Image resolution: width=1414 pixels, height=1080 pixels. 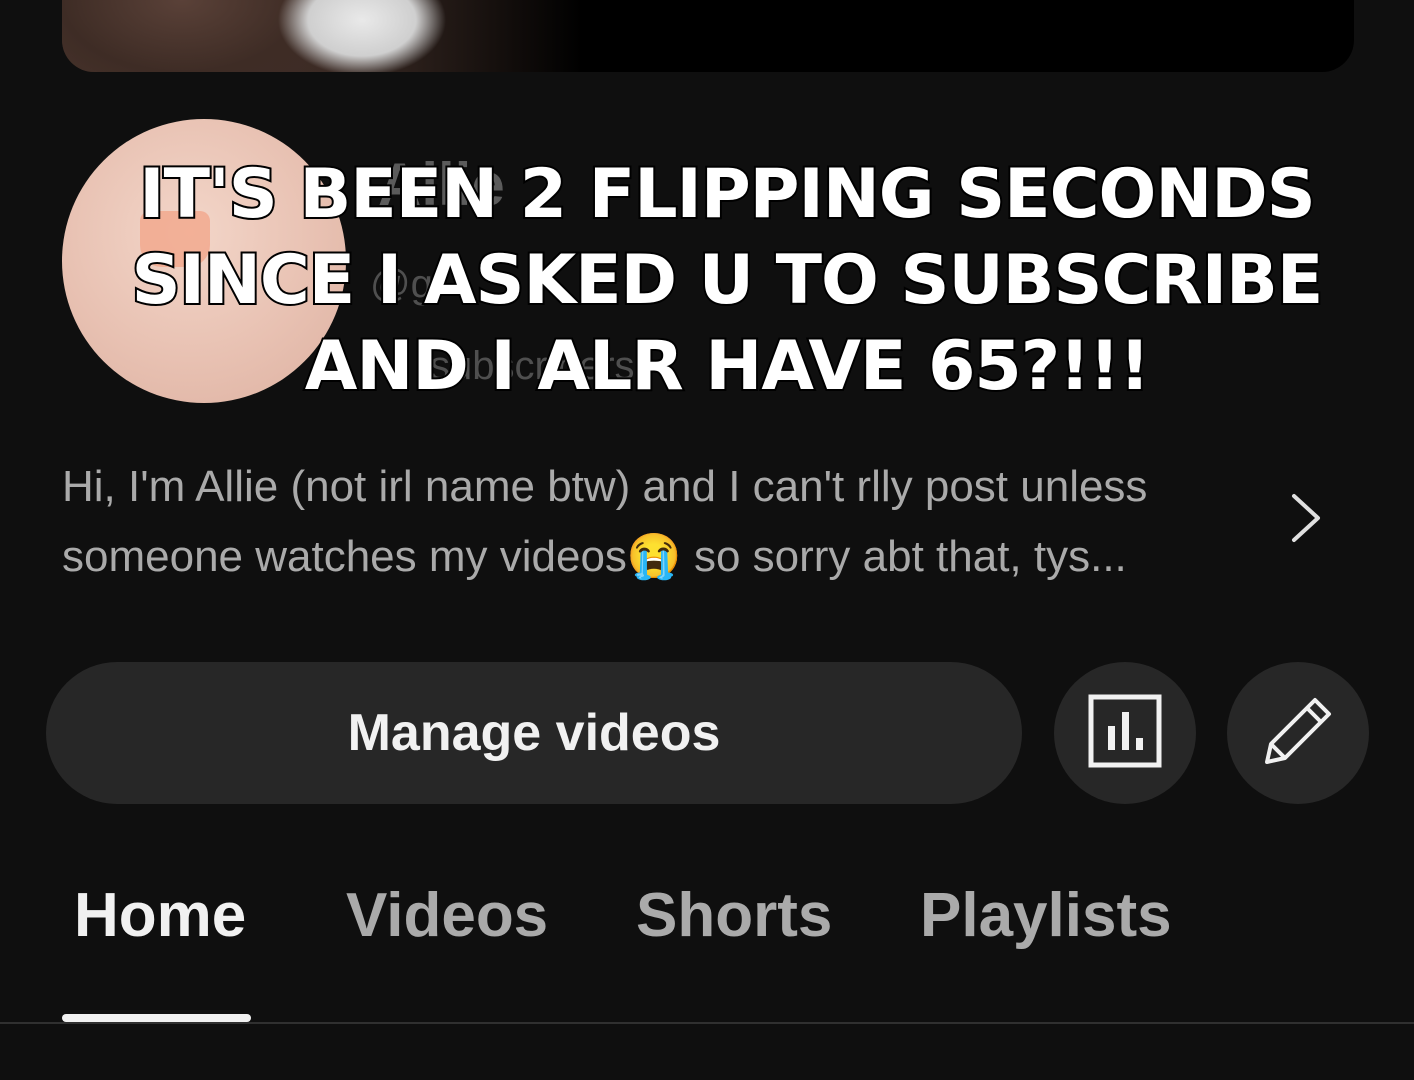 I want to click on edit-channel-button, so click(x=1298, y=733).